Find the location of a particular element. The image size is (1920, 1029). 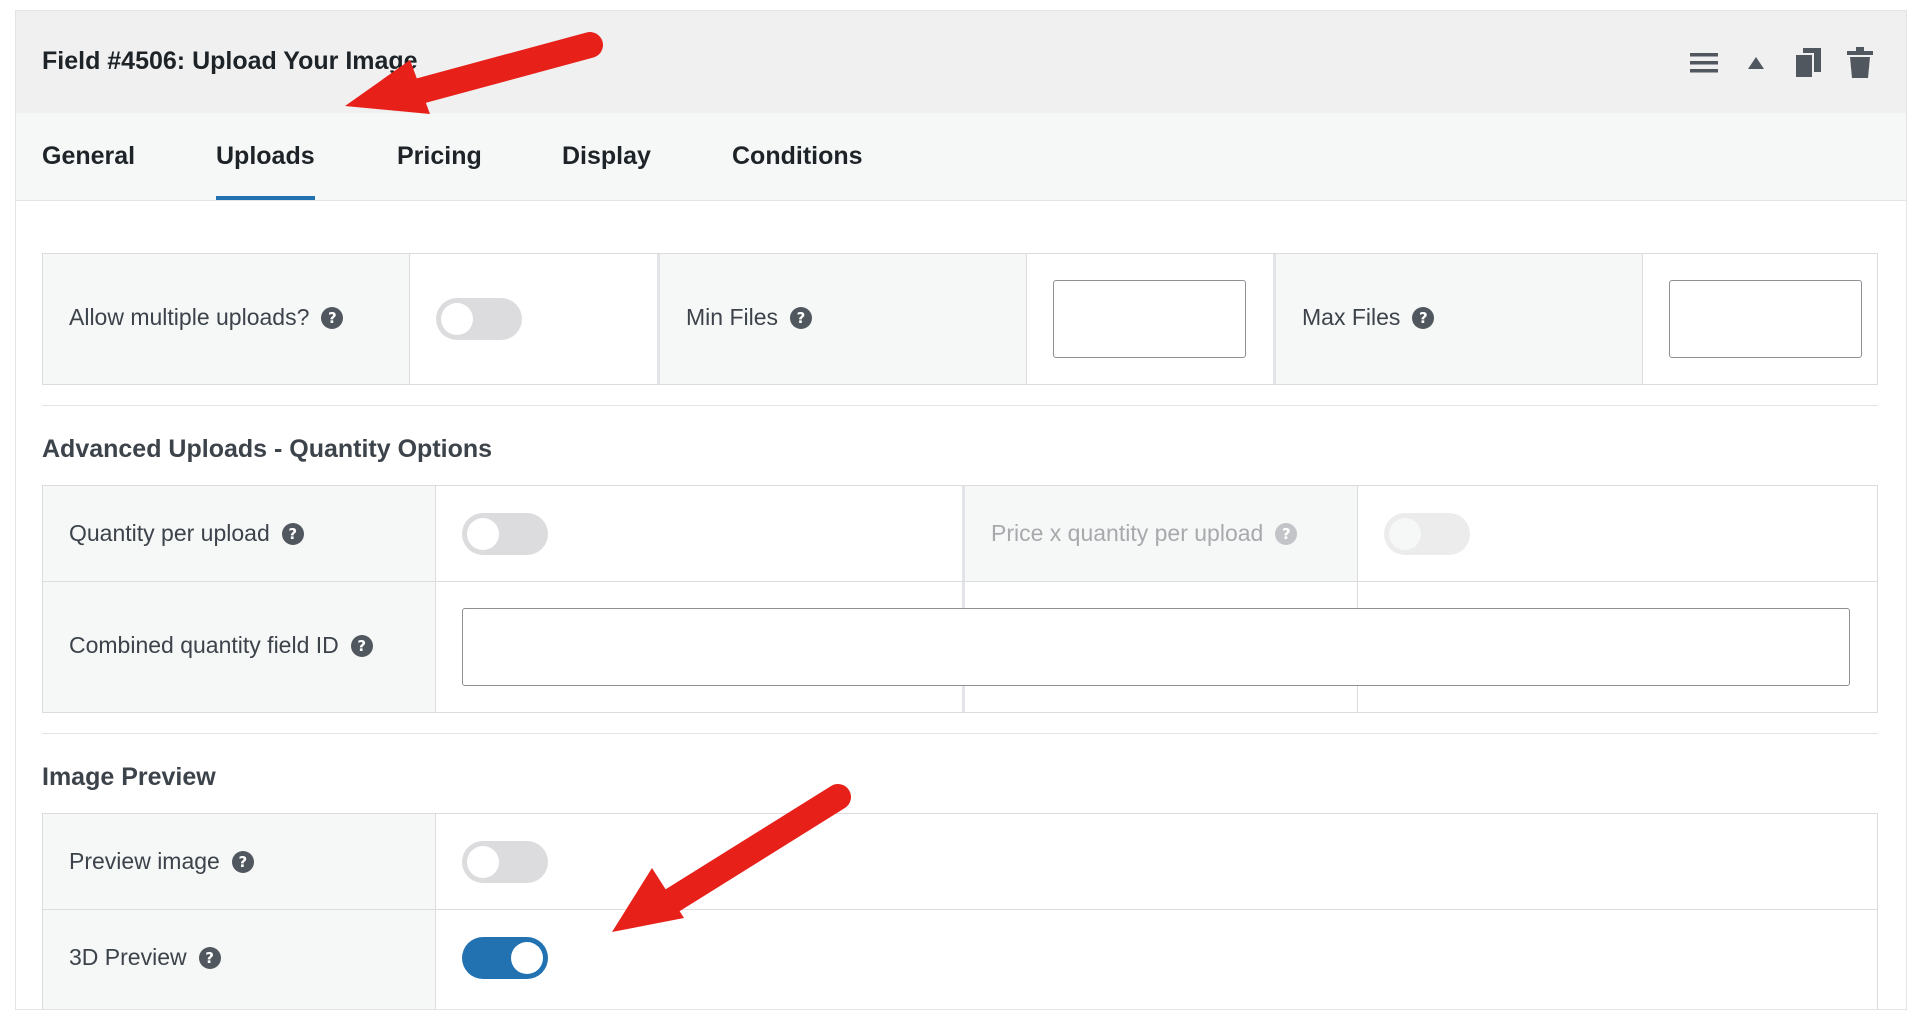

allow-multiple-toggle is located at coordinates (479, 319).